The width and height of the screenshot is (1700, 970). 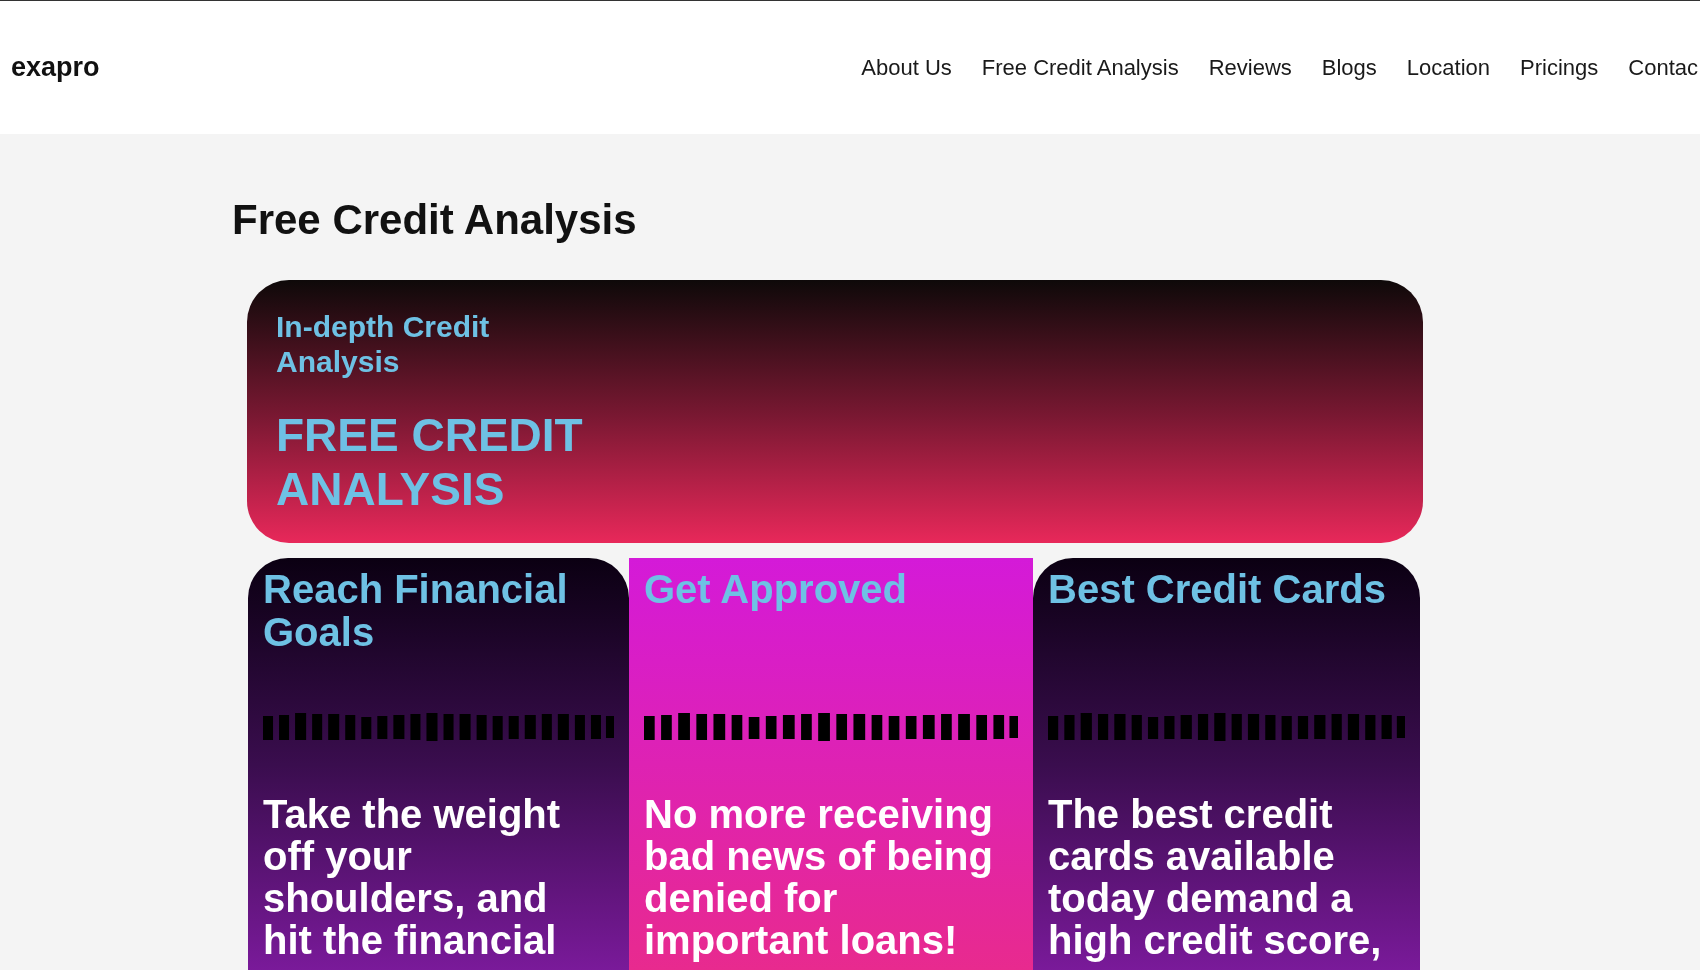 I want to click on nav-link: Contac, so click(x=1663, y=67).